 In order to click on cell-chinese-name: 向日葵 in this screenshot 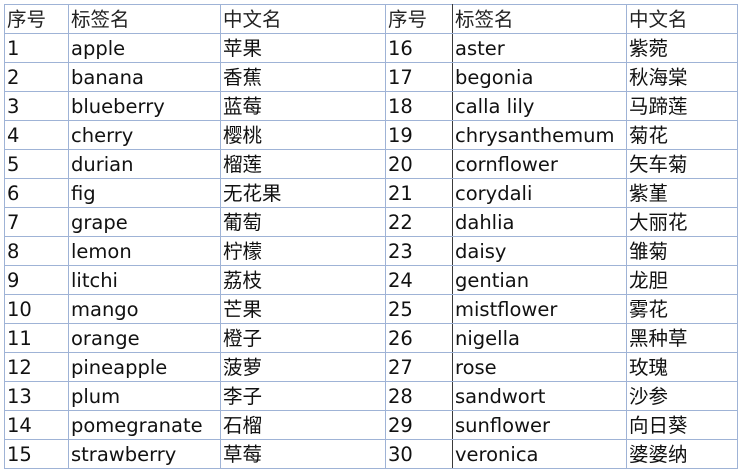, I will do `click(682, 425)`.